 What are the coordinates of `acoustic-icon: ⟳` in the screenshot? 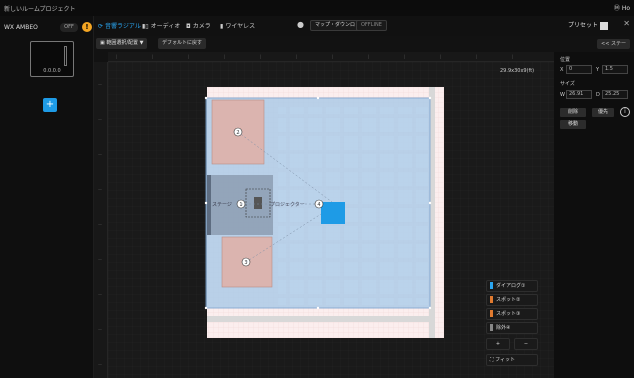 It's located at (101, 26).